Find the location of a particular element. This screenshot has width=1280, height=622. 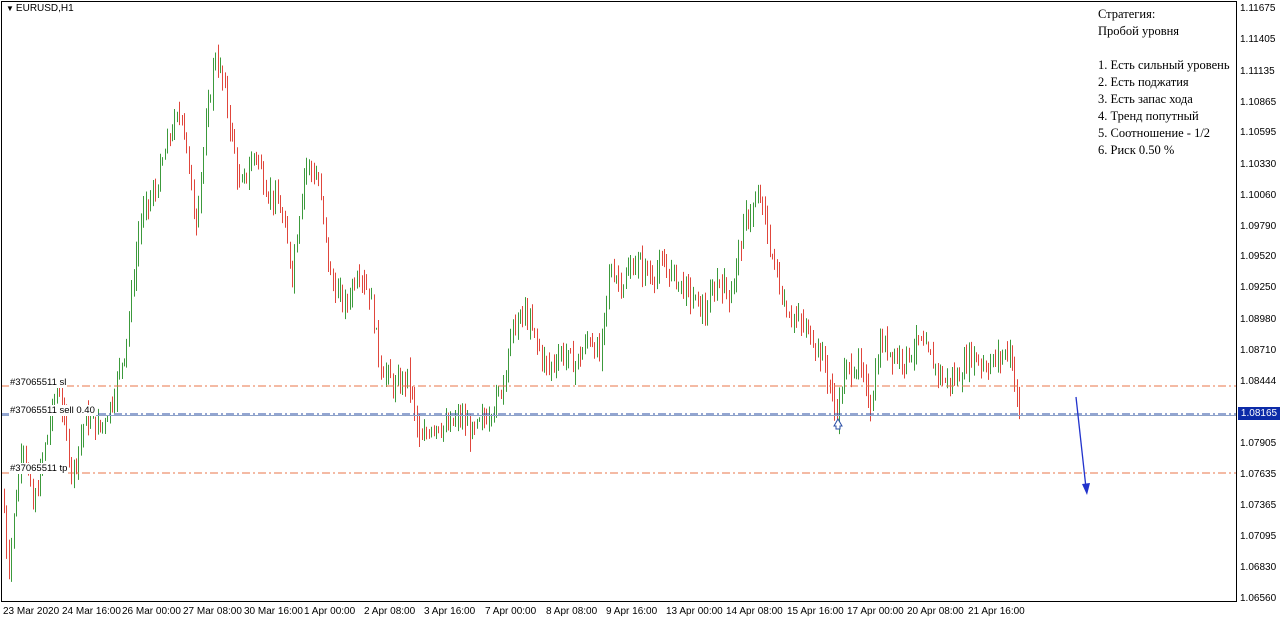

dropdown-triangle-icon: ▼ is located at coordinates (10, 8).